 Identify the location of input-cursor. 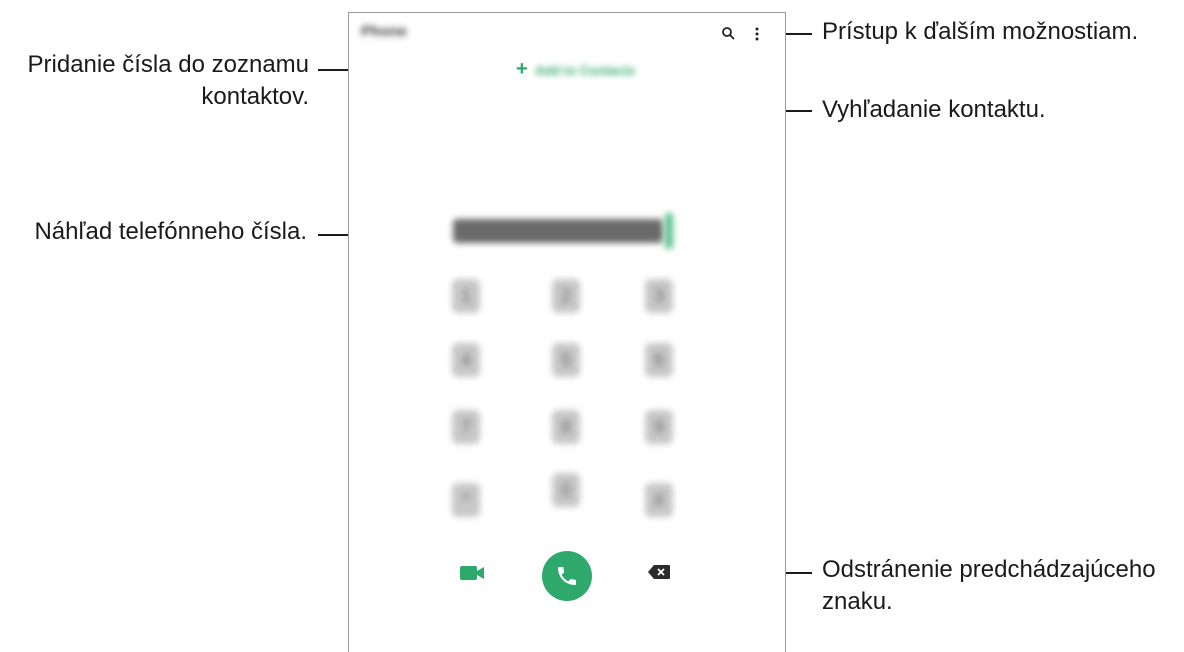
(669, 231).